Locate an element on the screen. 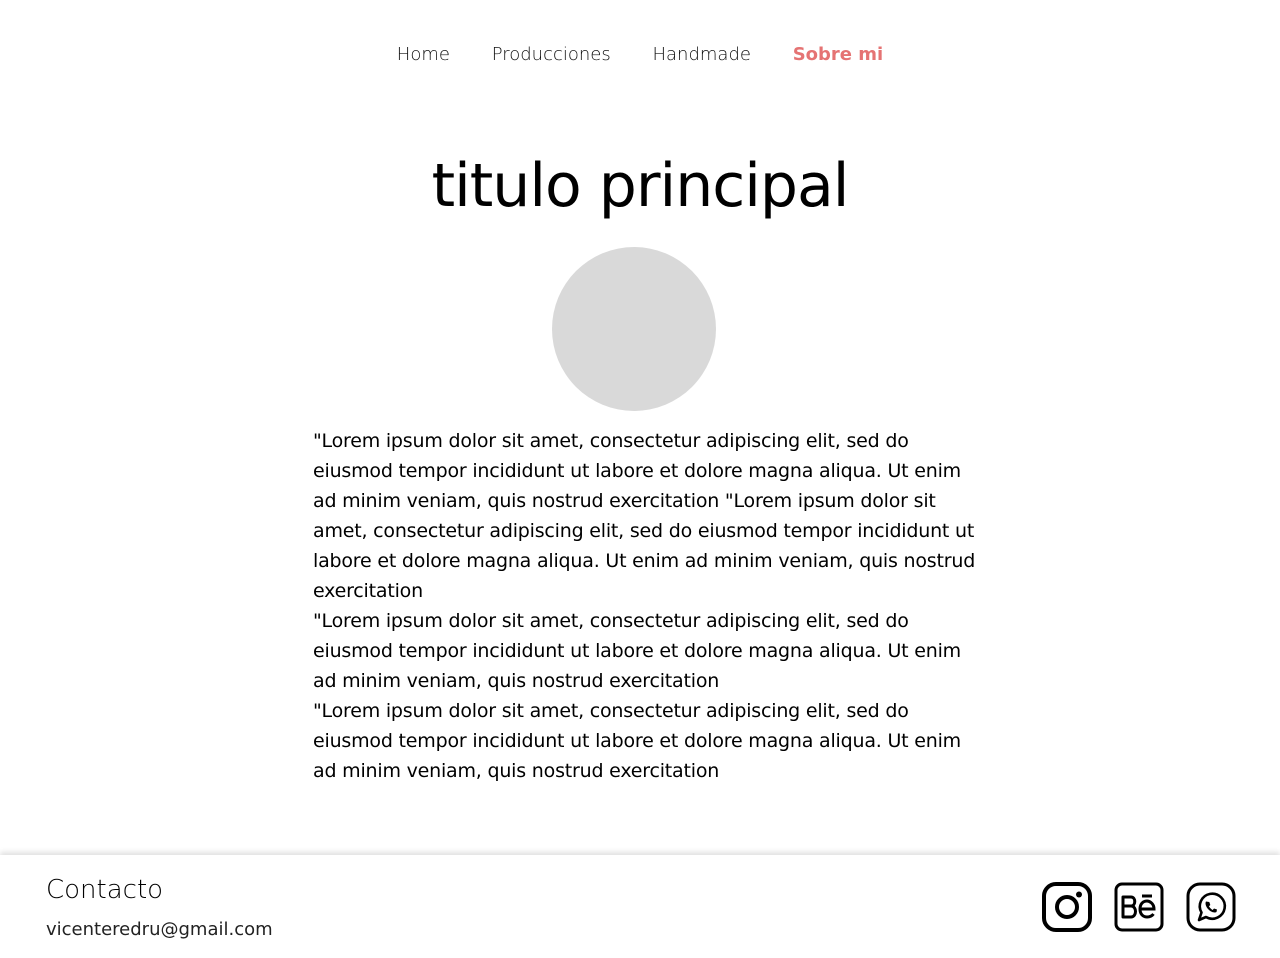  behance-icon is located at coordinates (1139, 907).